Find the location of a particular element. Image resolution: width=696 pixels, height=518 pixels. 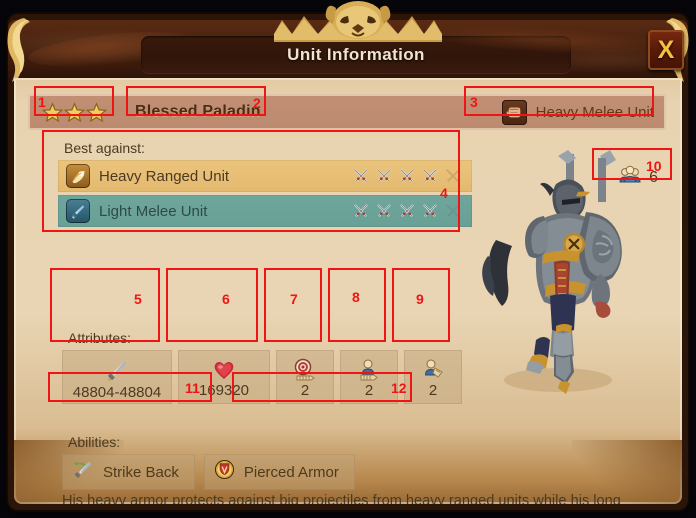

corner-ornament-left-icon is located at coordinates (19, 49).